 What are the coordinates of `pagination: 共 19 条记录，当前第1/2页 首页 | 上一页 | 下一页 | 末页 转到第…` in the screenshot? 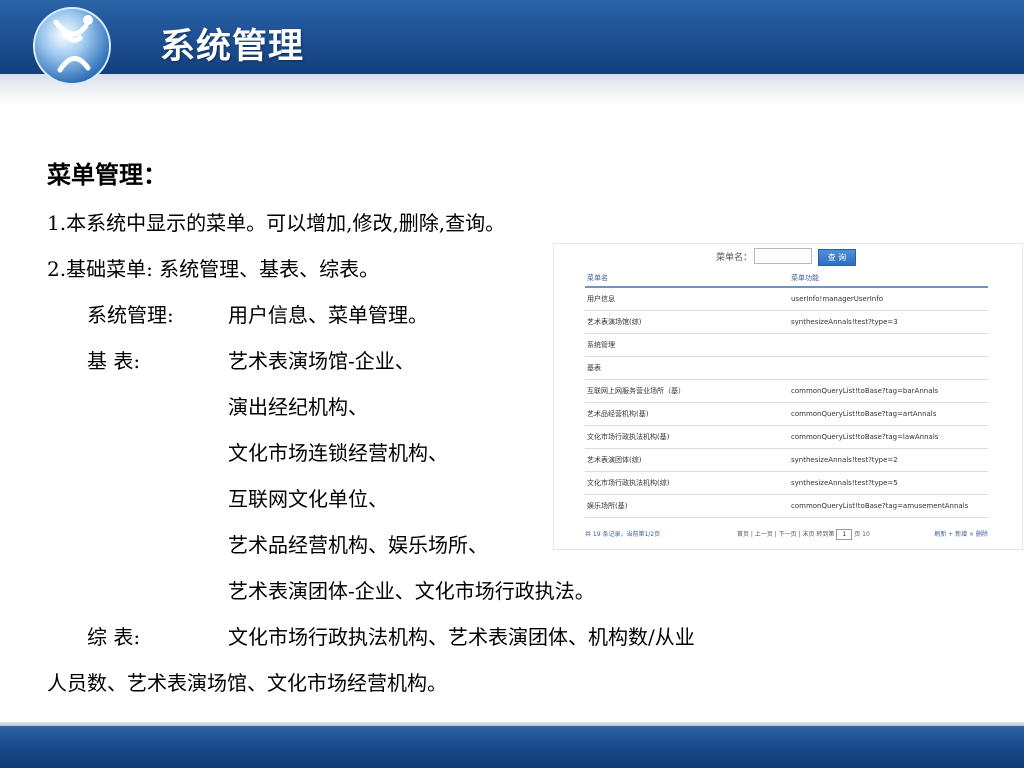 It's located at (786, 534).